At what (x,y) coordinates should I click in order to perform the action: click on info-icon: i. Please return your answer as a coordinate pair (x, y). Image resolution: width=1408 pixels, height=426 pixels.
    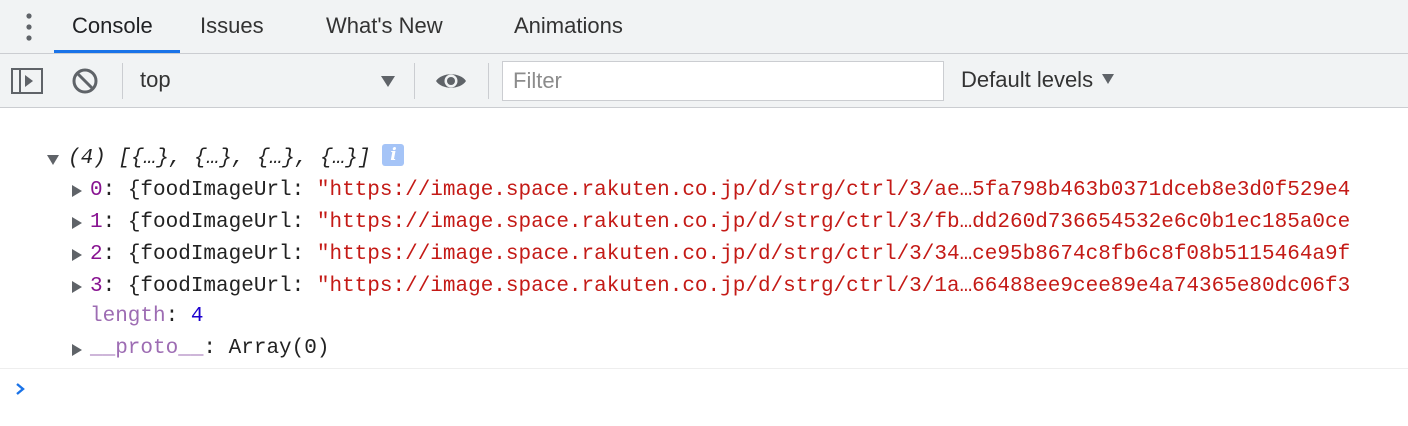
    Looking at the image, I should click on (393, 155).